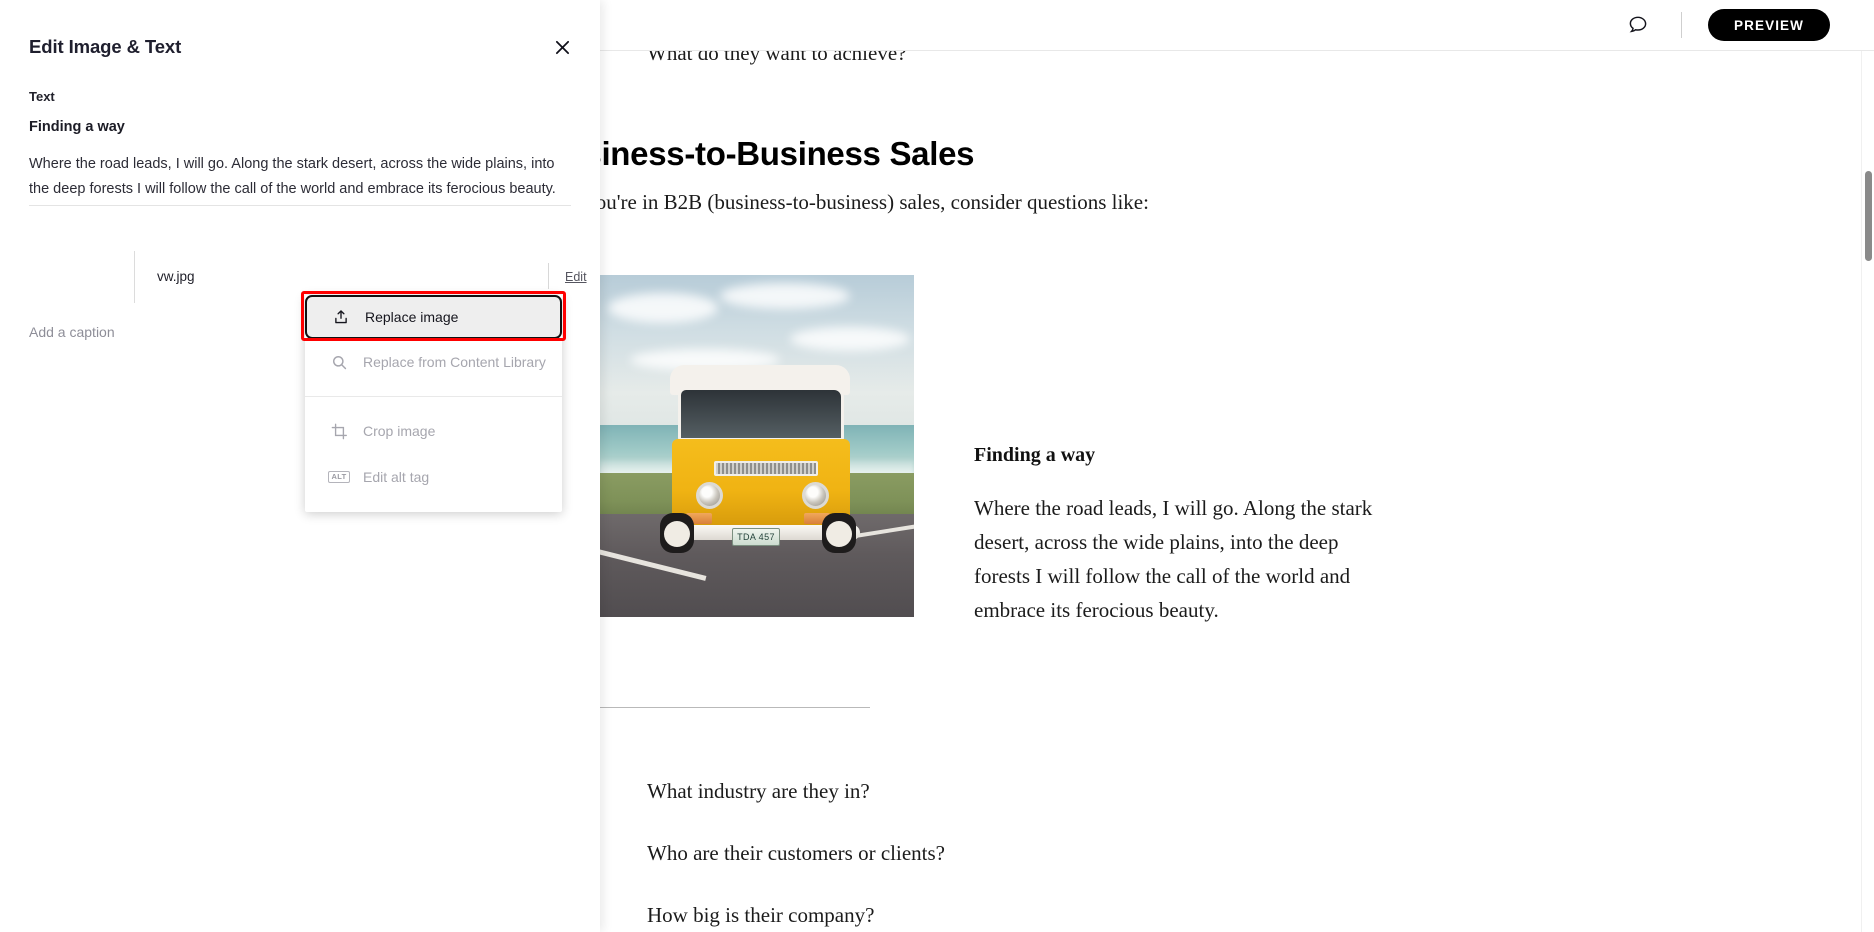 This screenshot has width=1874, height=932. What do you see at coordinates (761, 414) in the screenshot?
I see `bus-windshield` at bounding box center [761, 414].